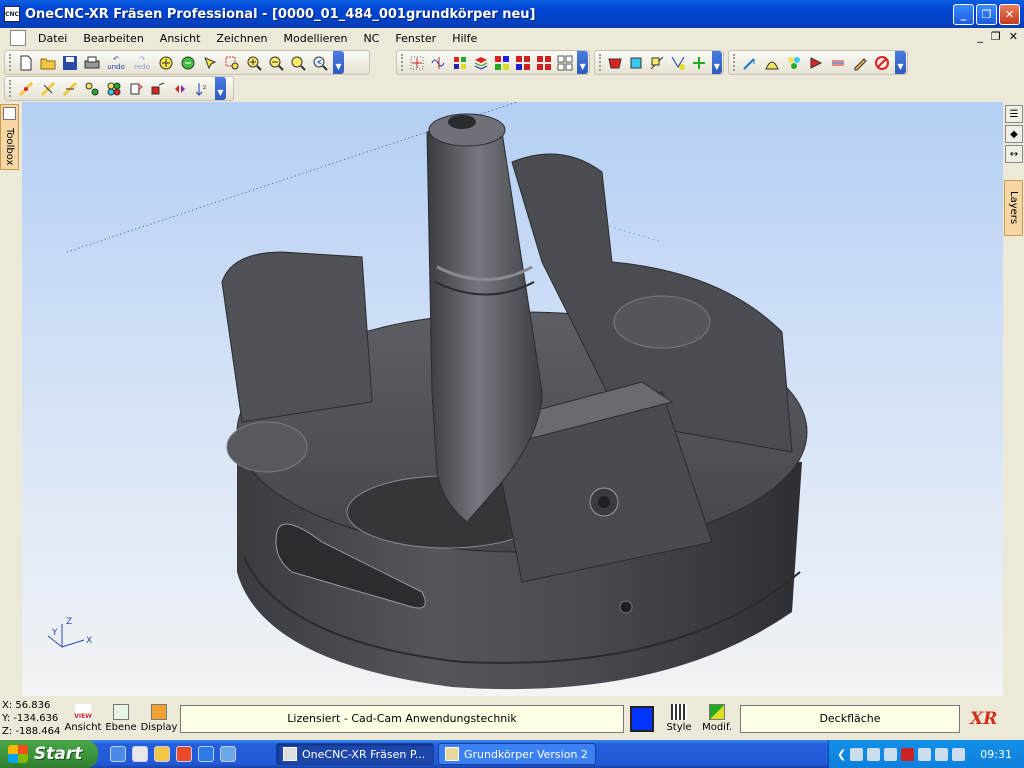 Image resolution: width=1024 pixels, height=768 pixels. What do you see at coordinates (794, 62) in the screenshot?
I see `flower-icon` at bounding box center [794, 62].